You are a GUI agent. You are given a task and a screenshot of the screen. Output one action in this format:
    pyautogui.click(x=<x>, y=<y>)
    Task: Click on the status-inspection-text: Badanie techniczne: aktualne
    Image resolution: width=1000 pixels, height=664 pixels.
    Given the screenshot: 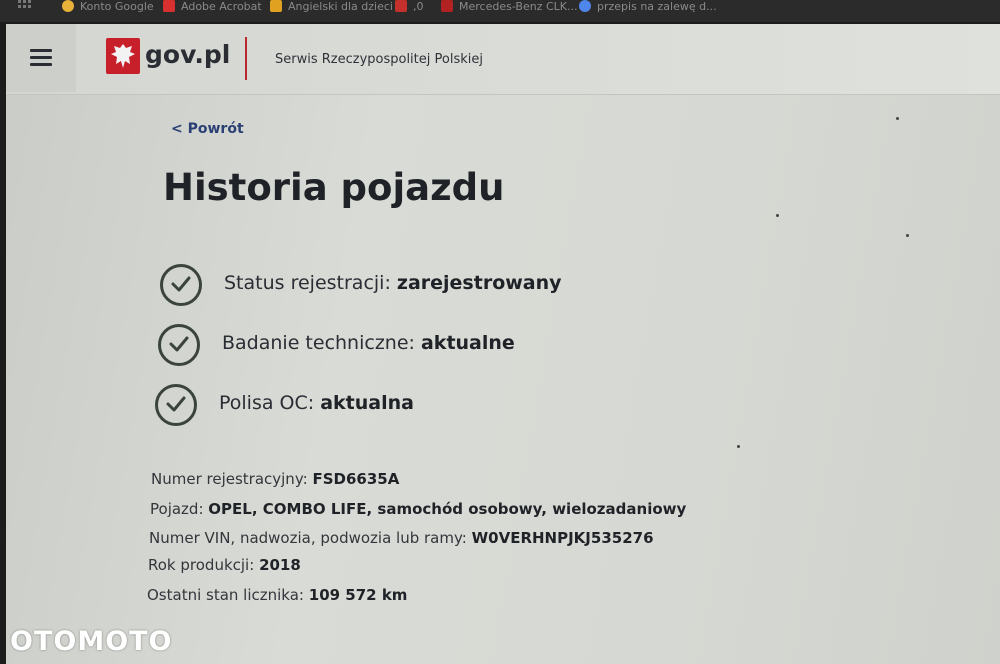 What is the action you would take?
    pyautogui.click(x=368, y=343)
    